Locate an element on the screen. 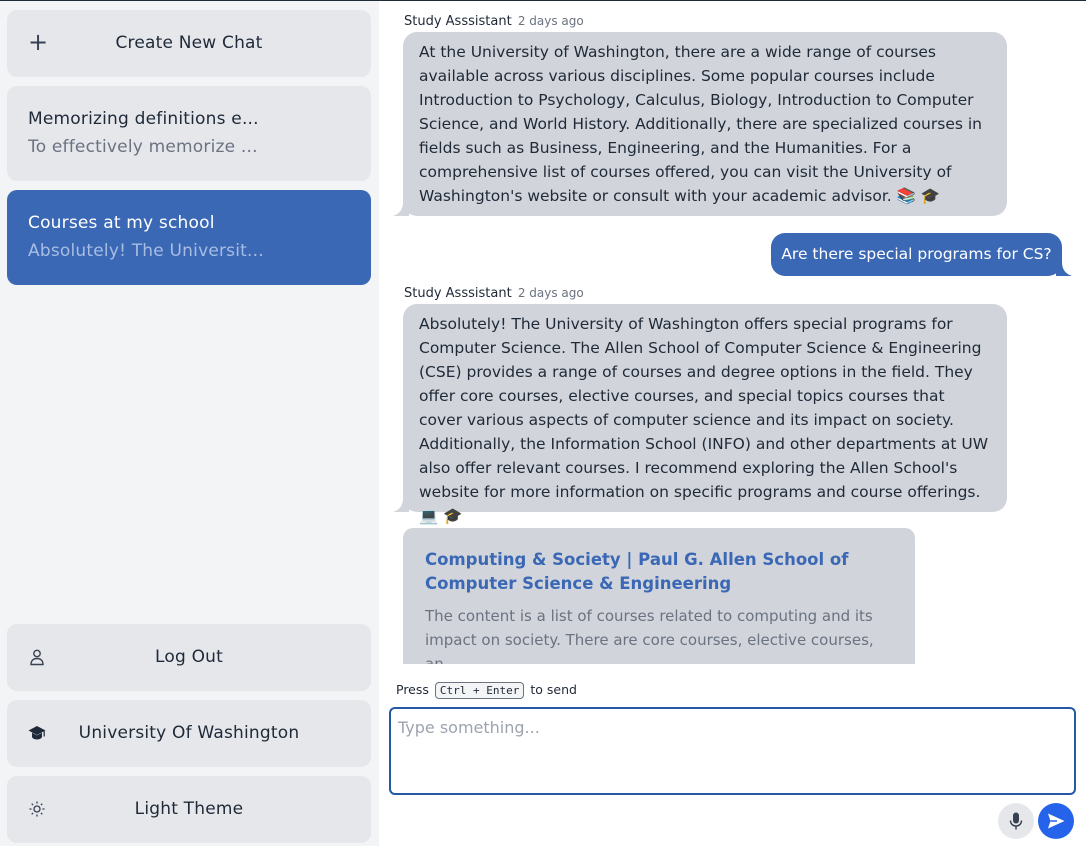 This screenshot has width=1086, height=846. school-label: University Of Washington is located at coordinates (189, 733).